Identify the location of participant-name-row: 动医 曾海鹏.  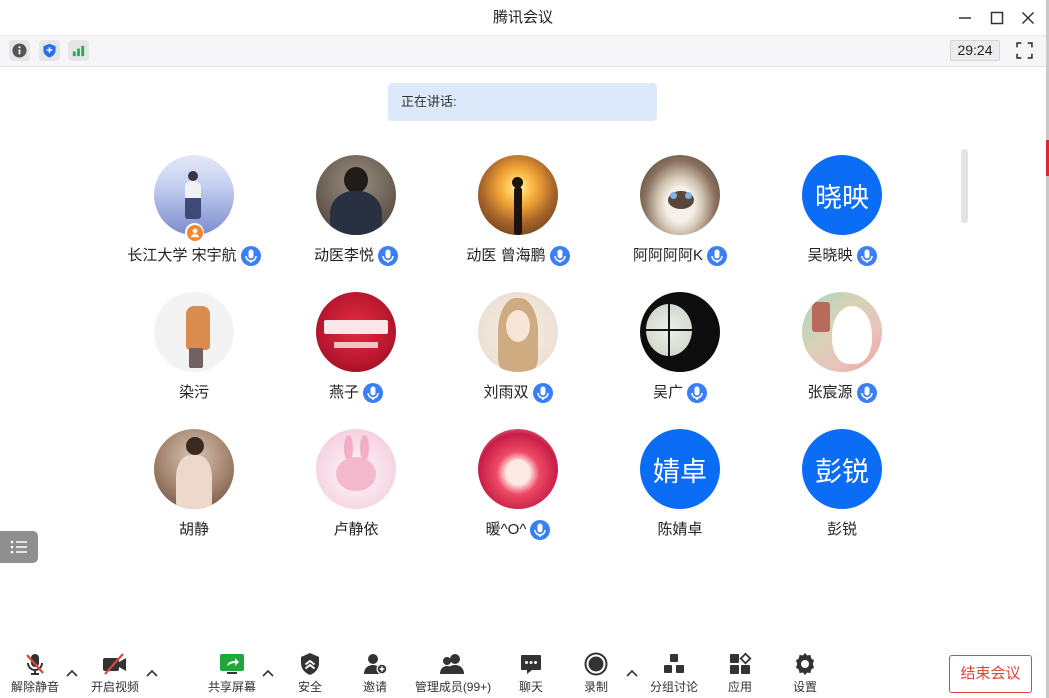
(518, 256).